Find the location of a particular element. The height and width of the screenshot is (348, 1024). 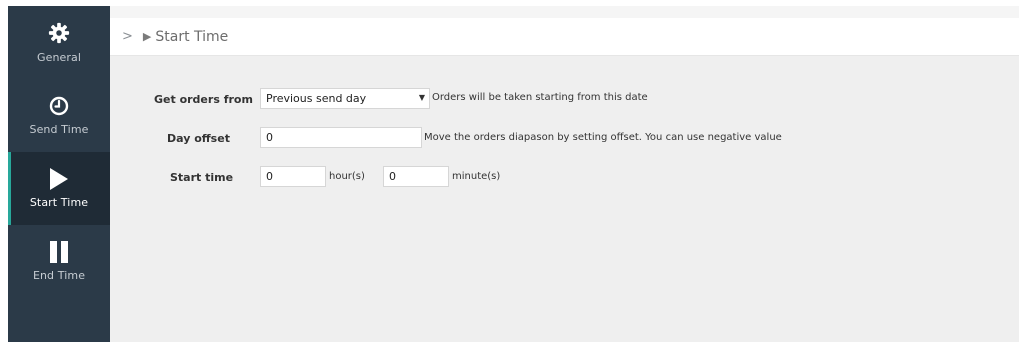

caret-down-icon: ▼ is located at coordinates (421, 97).